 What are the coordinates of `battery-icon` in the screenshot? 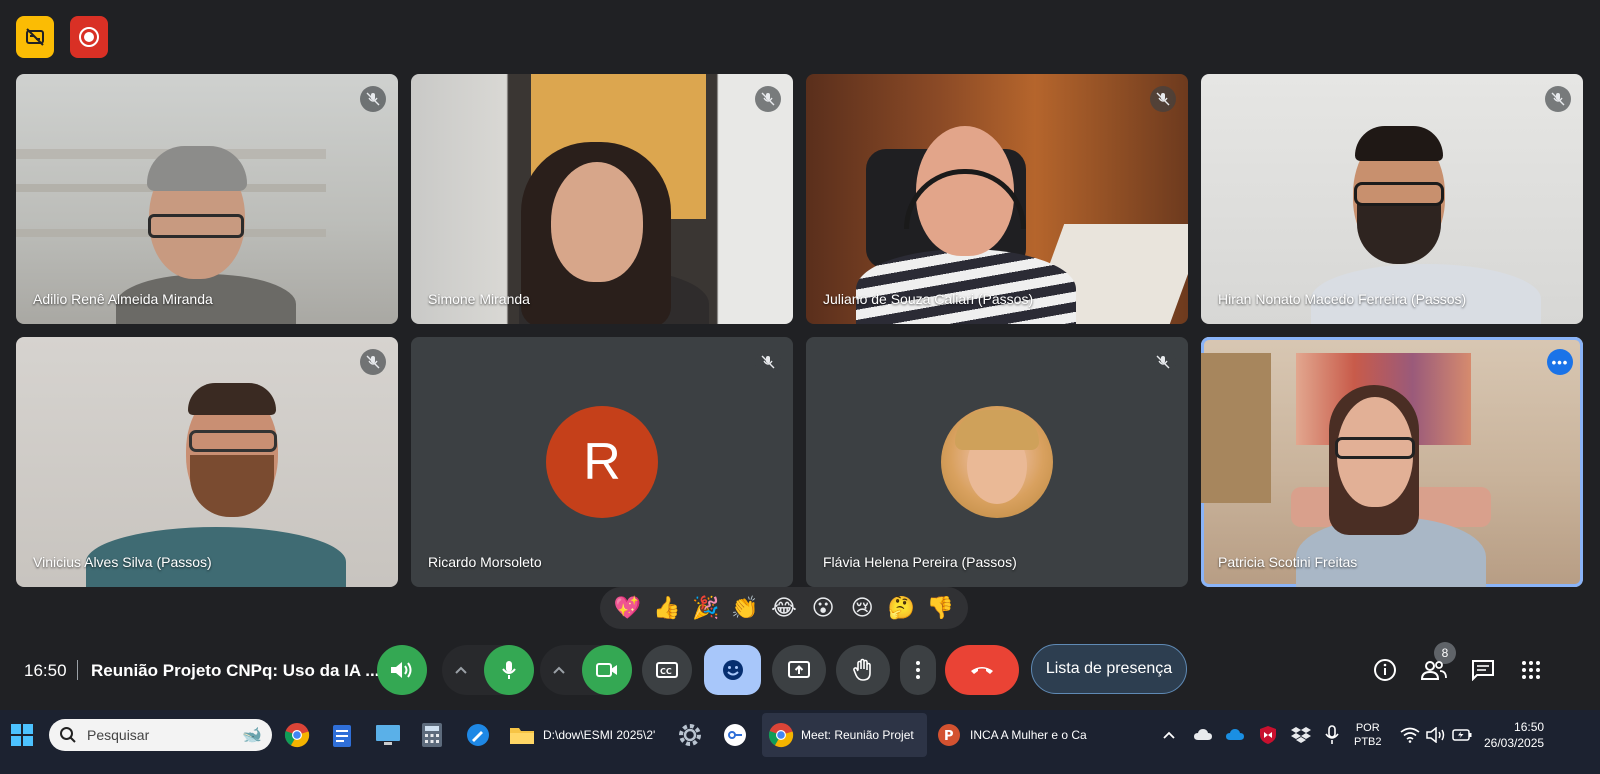 It's located at (1462, 735).